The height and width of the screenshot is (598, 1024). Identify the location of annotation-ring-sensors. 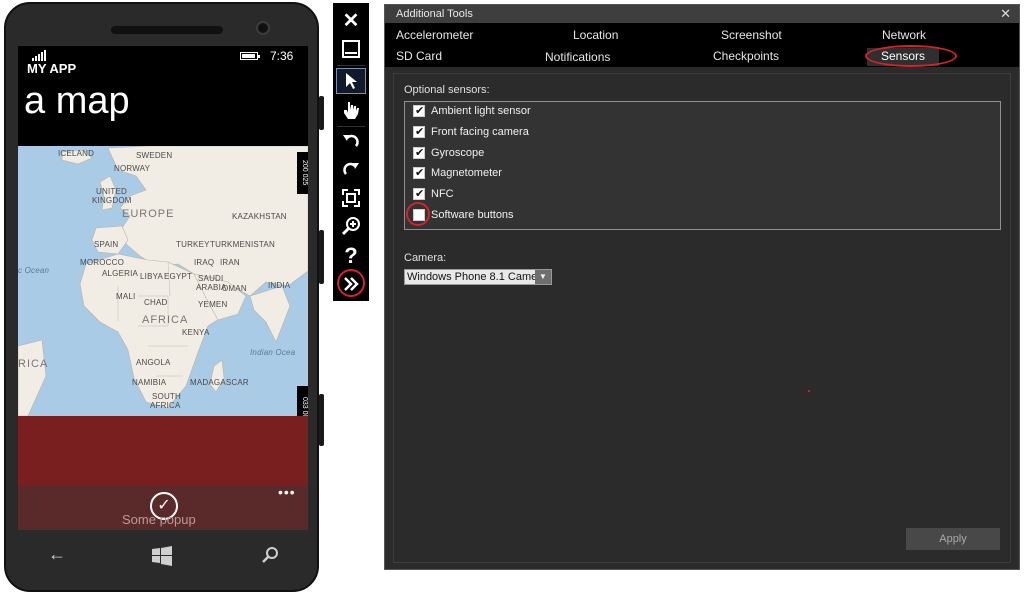
(911, 56).